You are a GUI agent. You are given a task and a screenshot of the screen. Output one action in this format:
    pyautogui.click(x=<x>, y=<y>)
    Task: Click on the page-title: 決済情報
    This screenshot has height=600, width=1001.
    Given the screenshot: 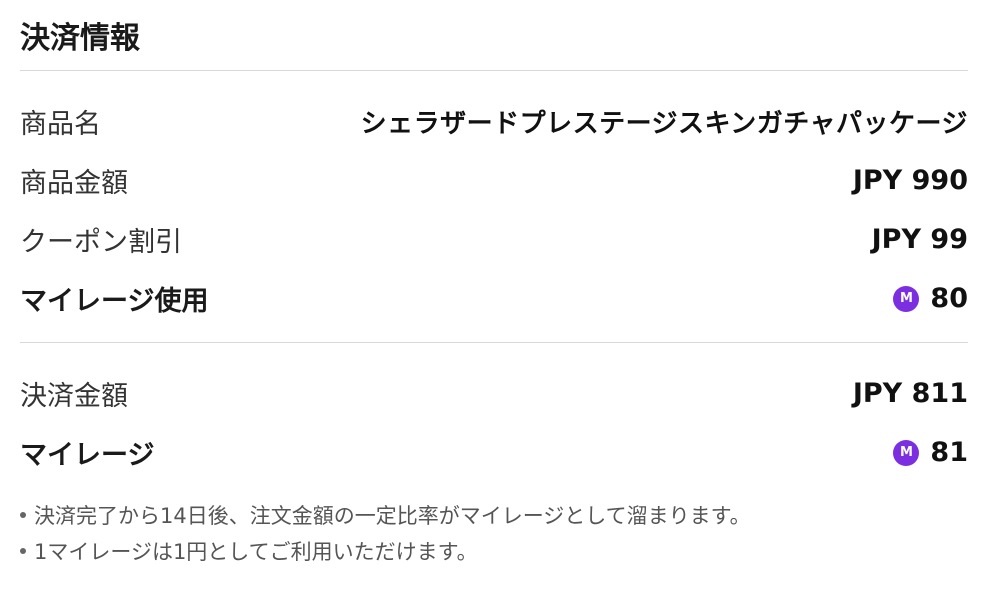 What is the action you would take?
    pyautogui.click(x=80, y=38)
    